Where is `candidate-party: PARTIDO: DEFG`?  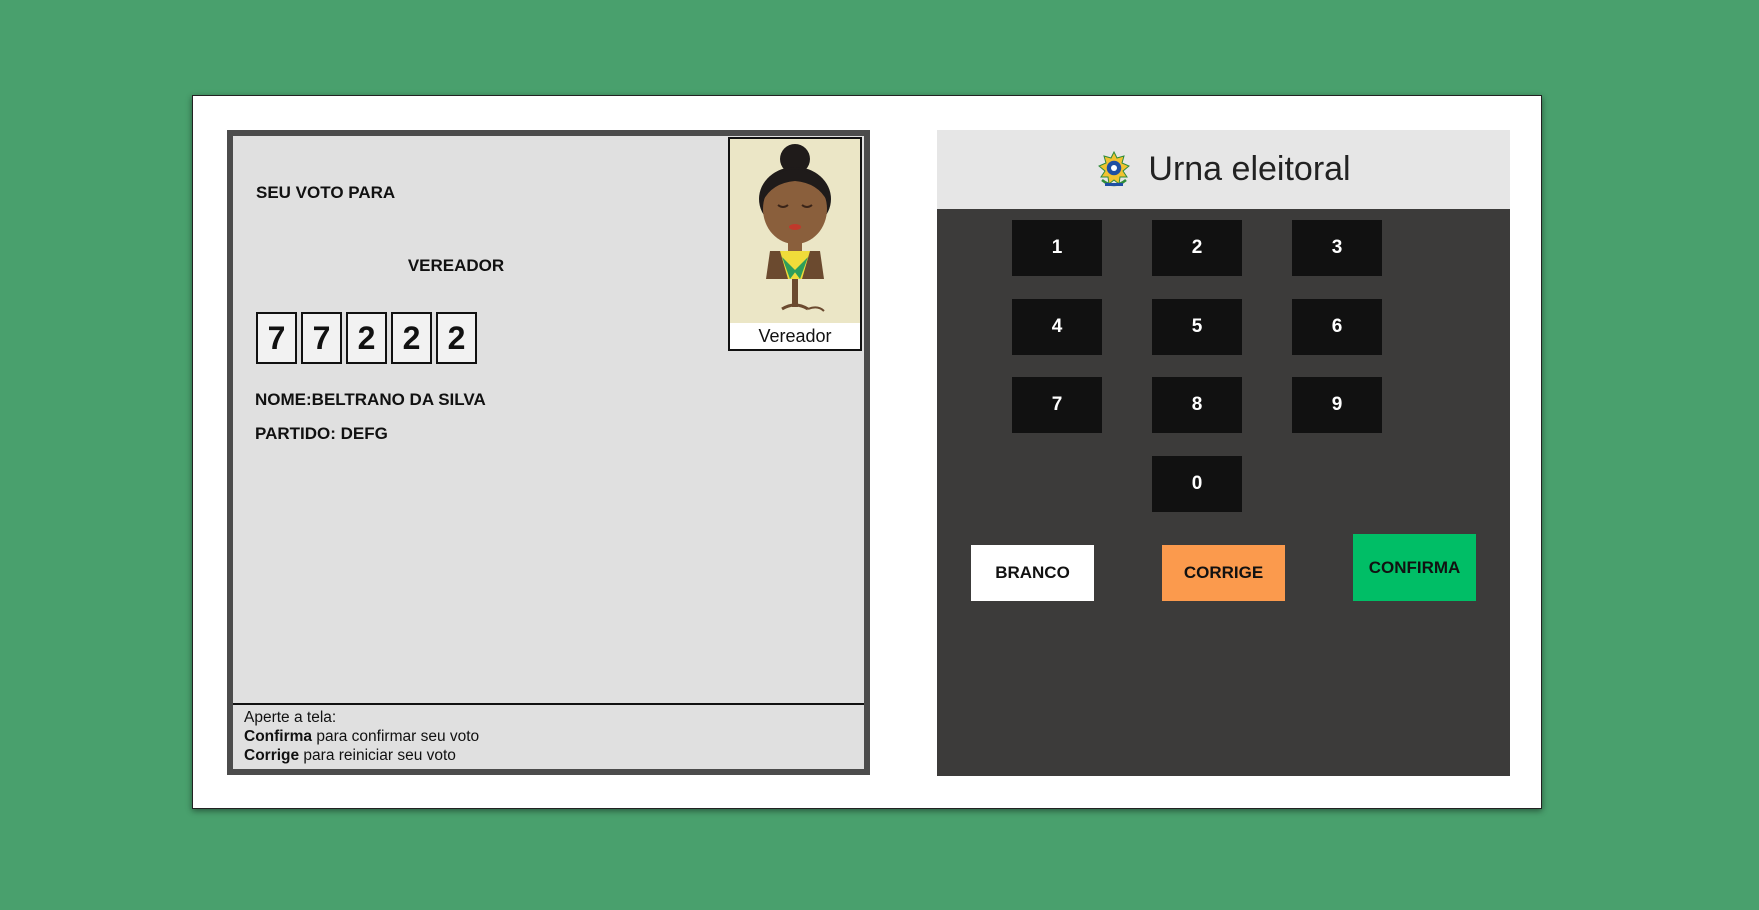
candidate-party: PARTIDO: DEFG is located at coordinates (321, 433).